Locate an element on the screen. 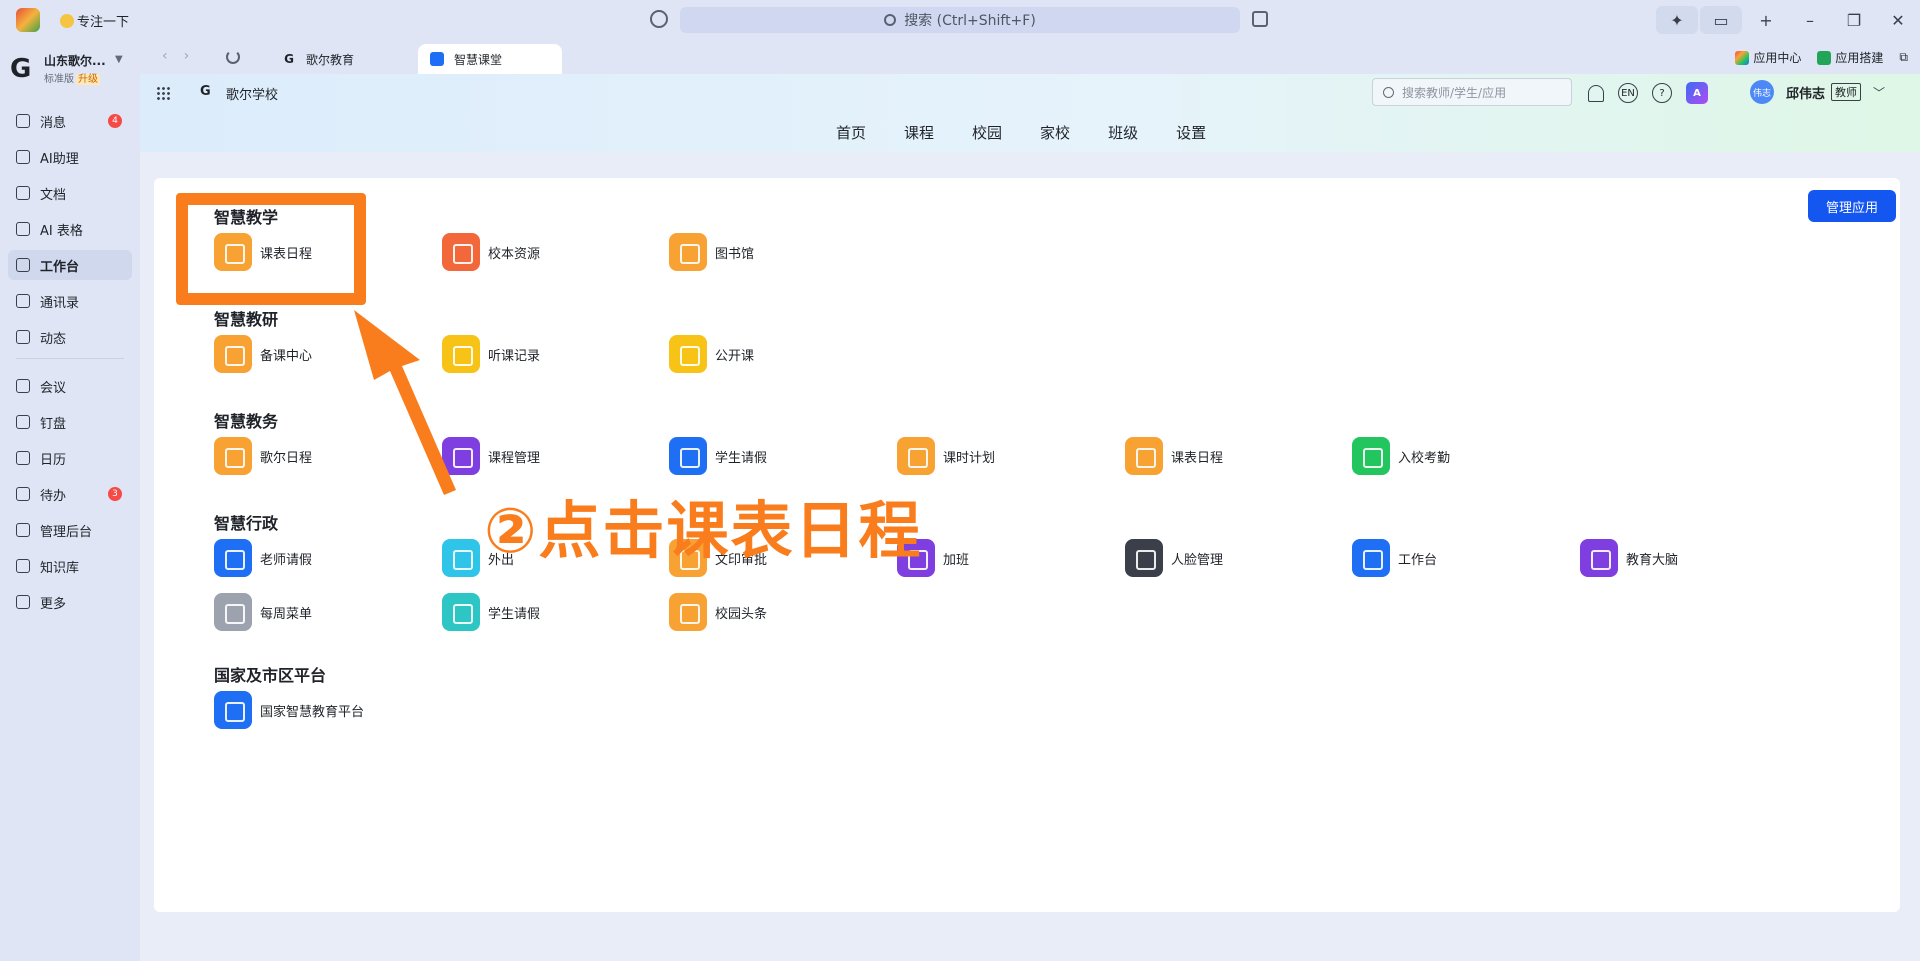  sidebar-item-1: AI助理 is located at coordinates (70, 157).